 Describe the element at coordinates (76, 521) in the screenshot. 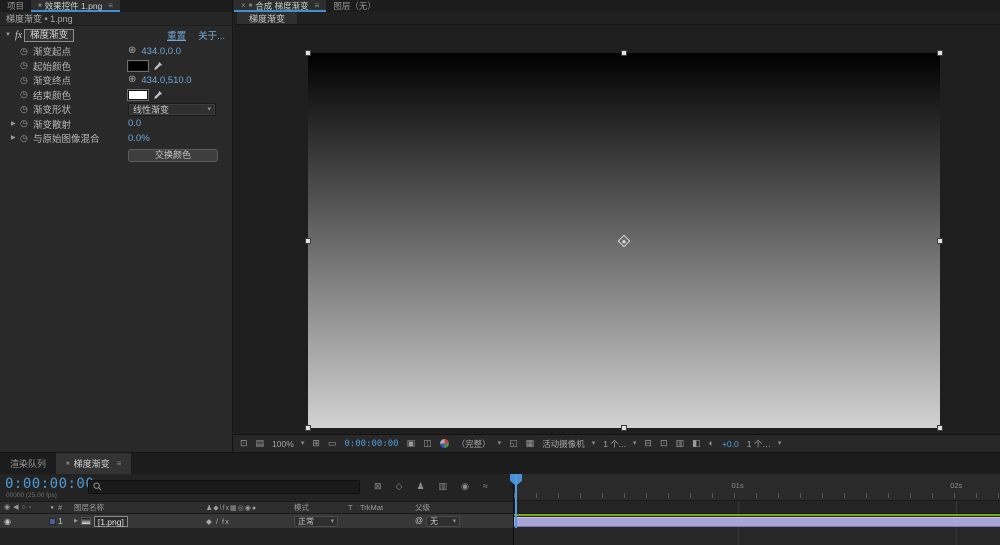

I see `layer-expand-icon: ▶` at that location.